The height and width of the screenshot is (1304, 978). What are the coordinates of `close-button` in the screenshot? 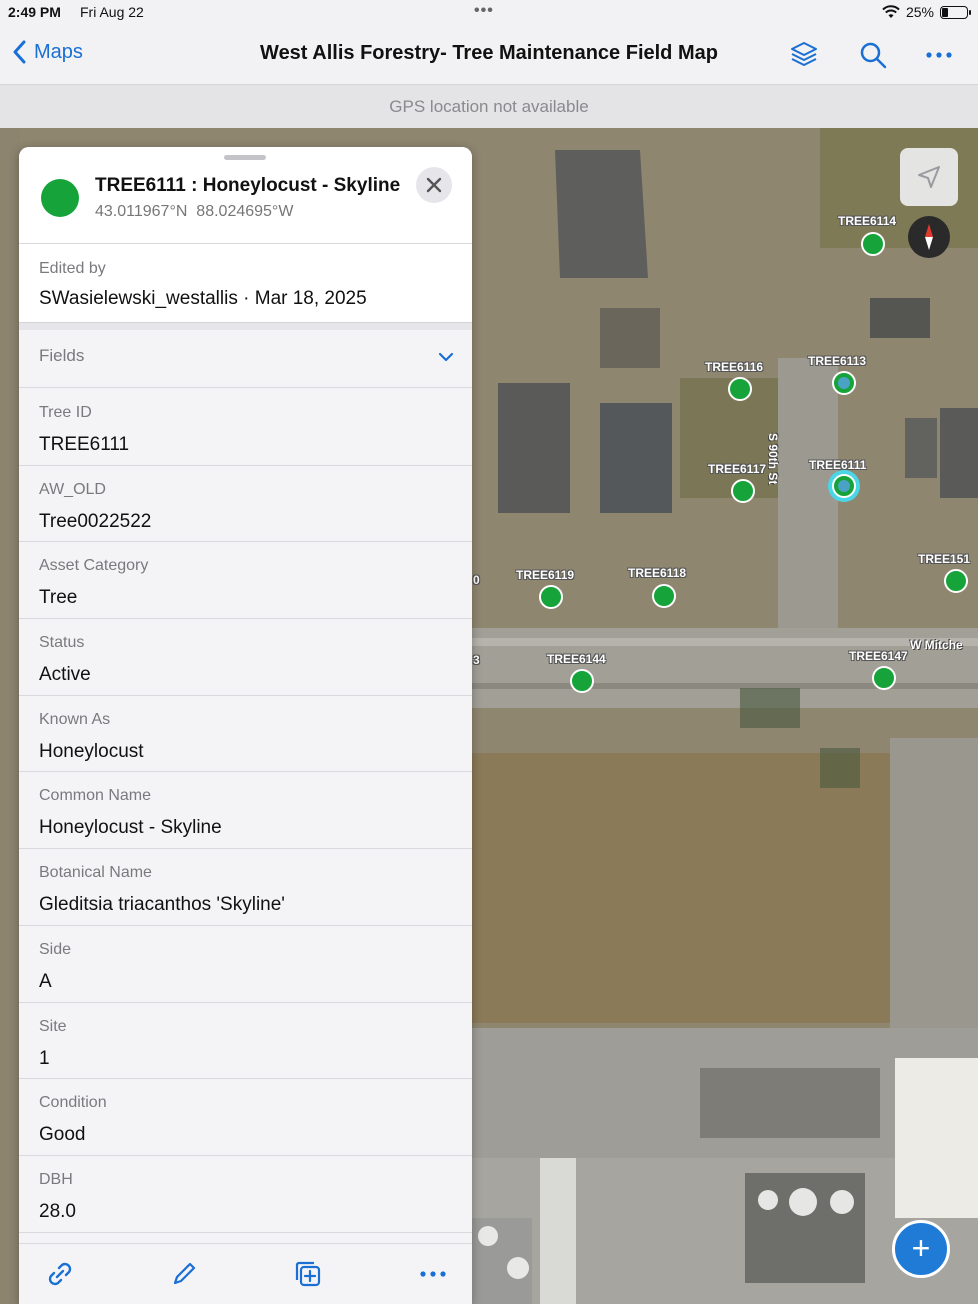 It's located at (434, 185).